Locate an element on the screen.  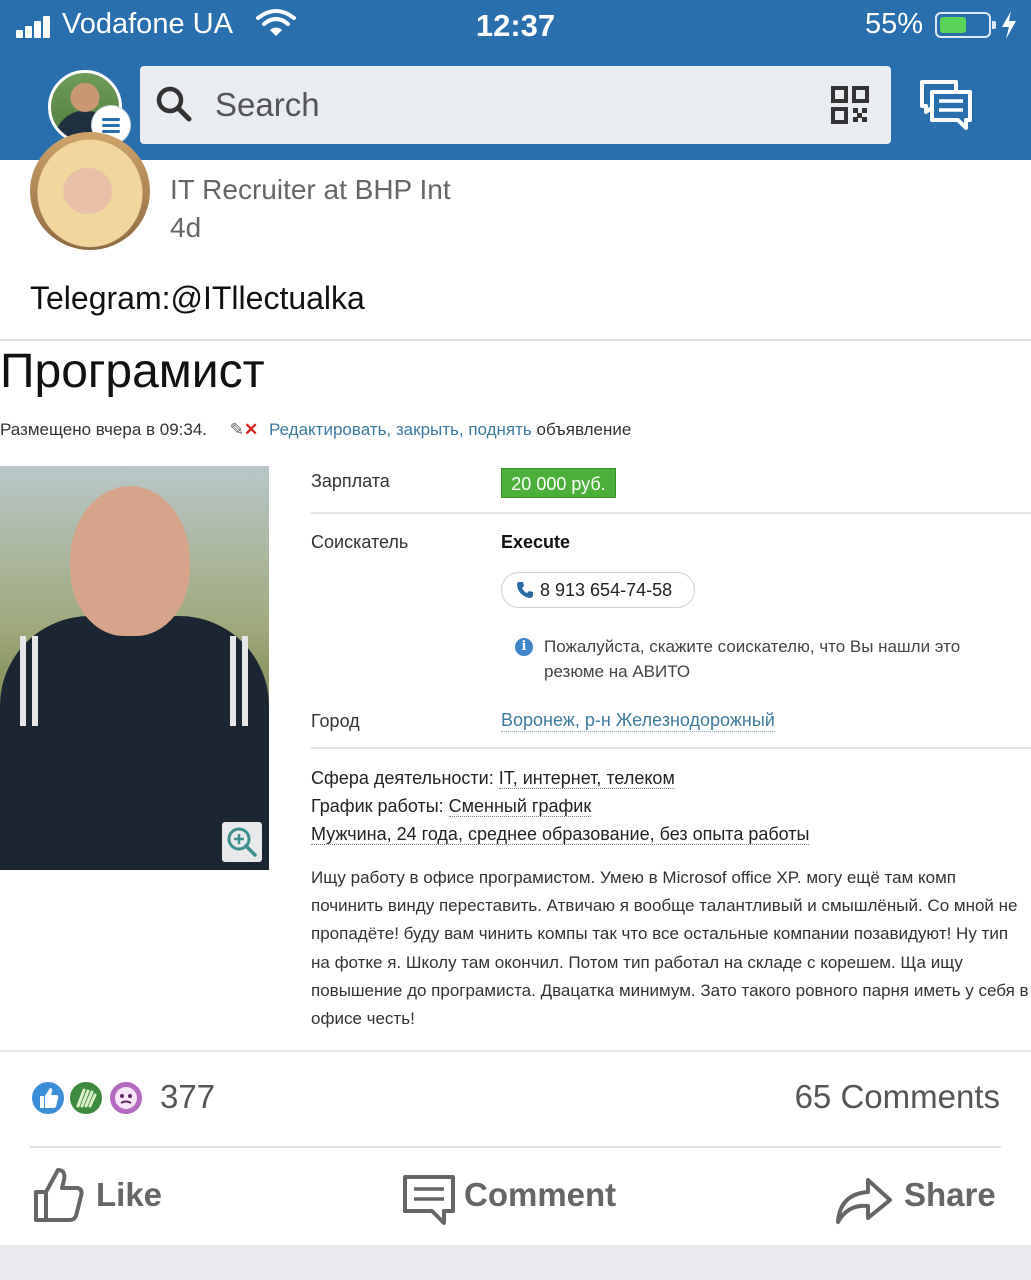
phone-number: 8 913 654-74-58 is located at coordinates (606, 590).